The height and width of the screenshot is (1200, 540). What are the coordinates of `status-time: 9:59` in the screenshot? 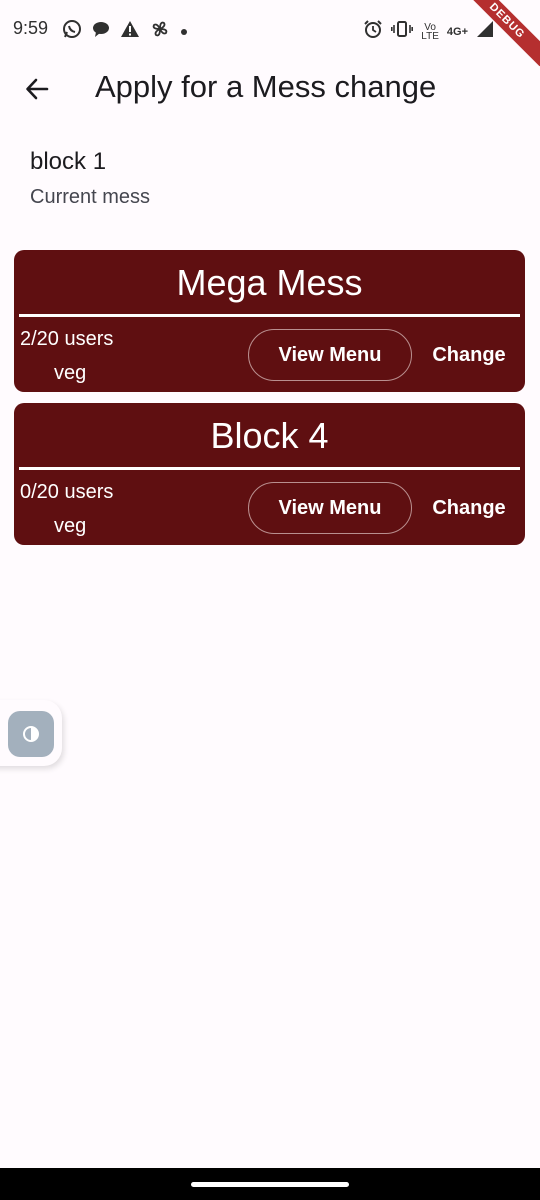 It's located at (31, 28).